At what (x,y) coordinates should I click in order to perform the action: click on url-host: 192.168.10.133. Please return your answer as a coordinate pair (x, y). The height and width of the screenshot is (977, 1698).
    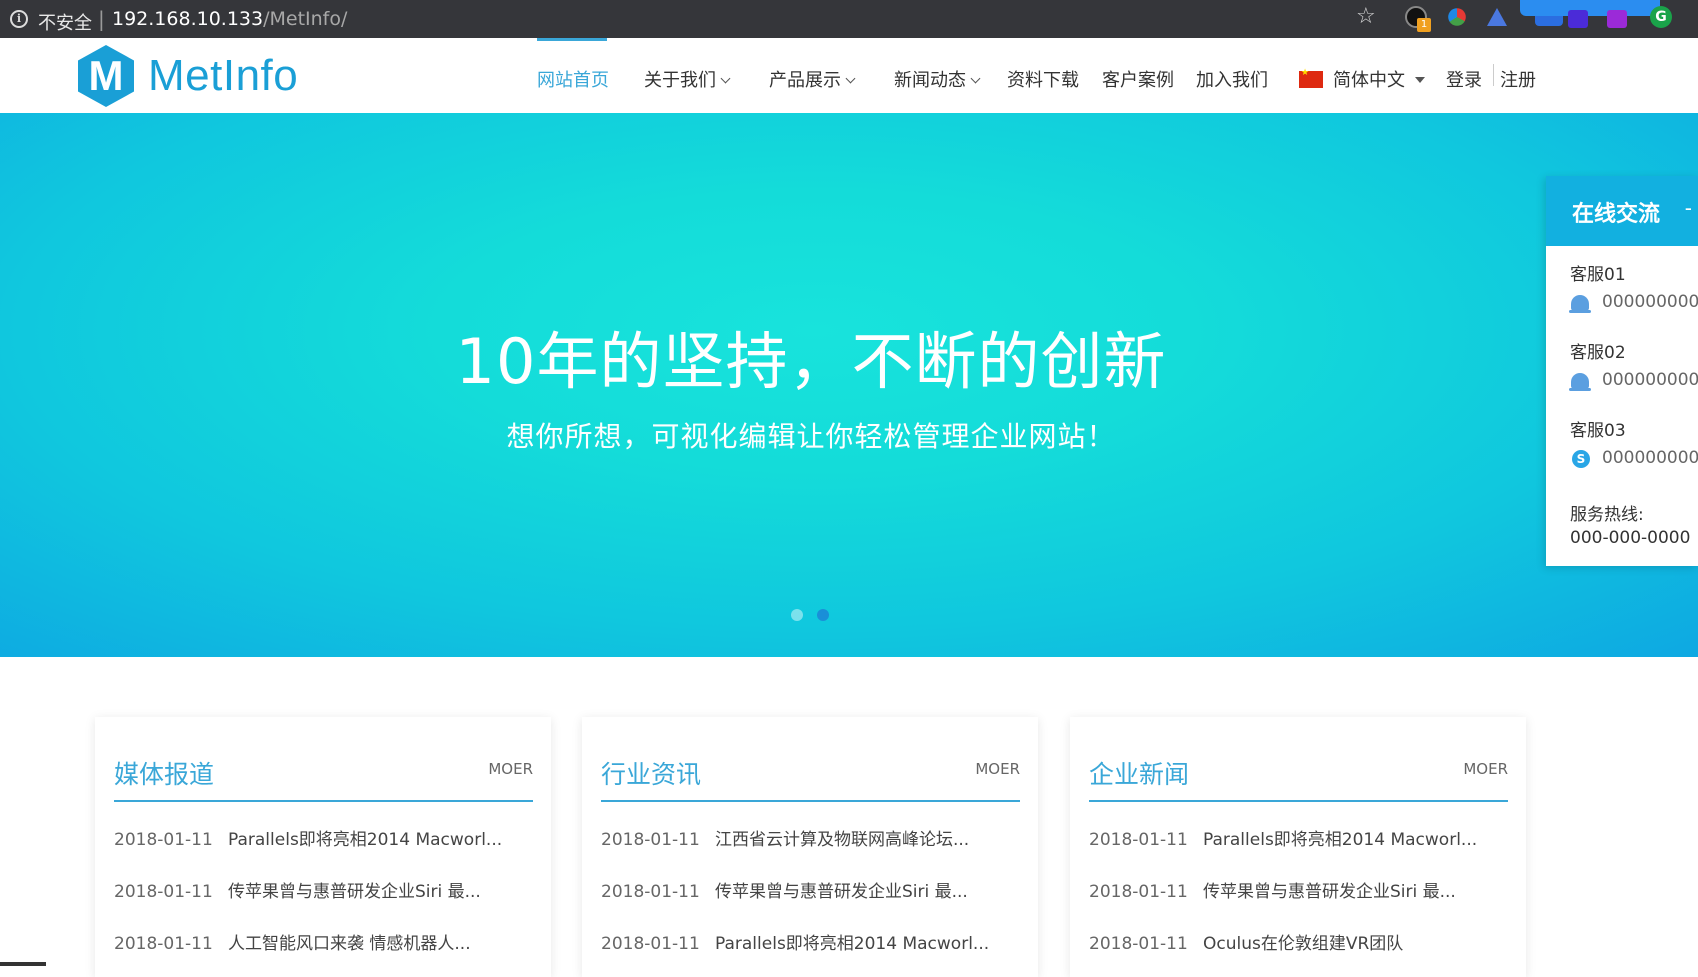
    Looking at the image, I should click on (188, 19).